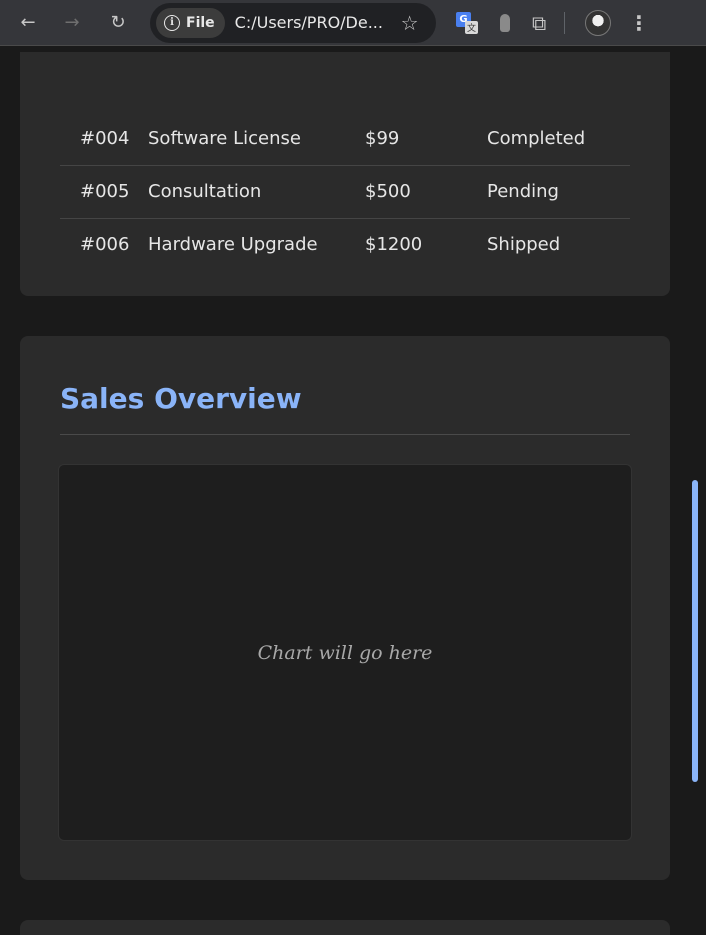  I want to click on table-row: #004 Software License $99 Completed, so click(345, 139).